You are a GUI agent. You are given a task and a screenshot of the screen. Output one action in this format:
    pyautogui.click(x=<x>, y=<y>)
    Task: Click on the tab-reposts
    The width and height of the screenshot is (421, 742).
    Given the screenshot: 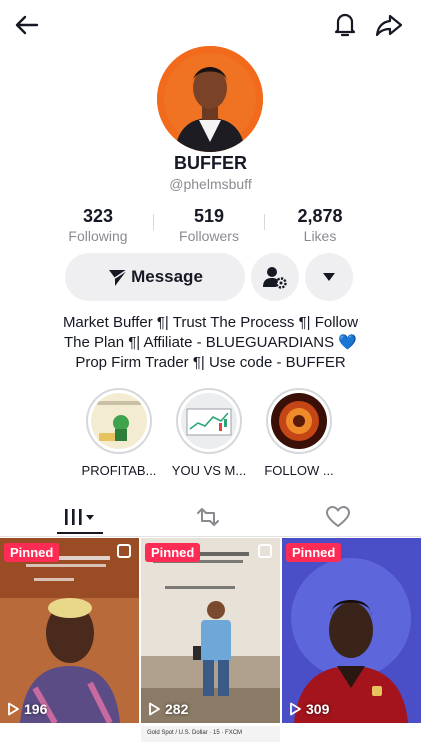 What is the action you would take?
    pyautogui.click(x=208, y=517)
    